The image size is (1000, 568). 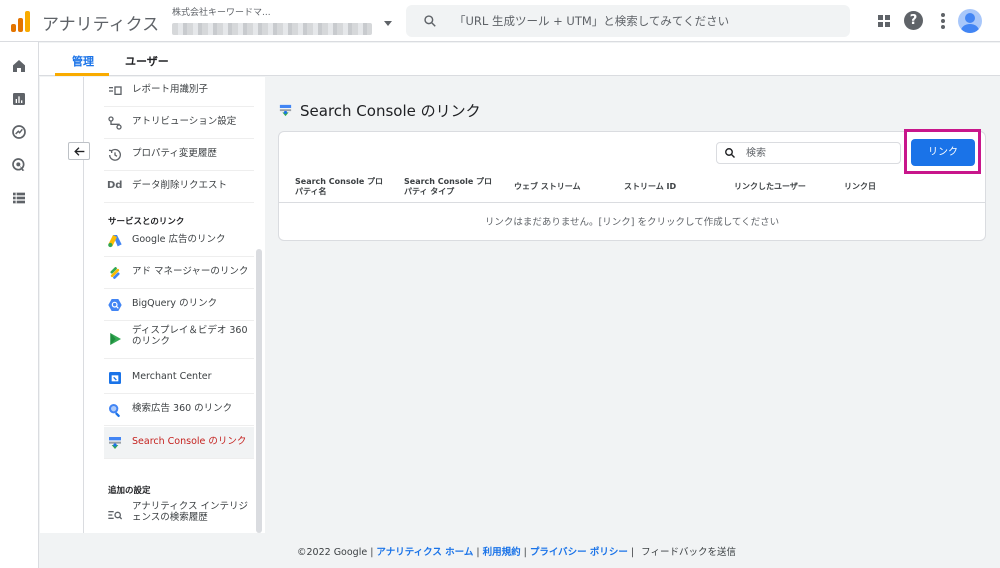 I want to click on nav-item-label: アド マネージャーのリンク, so click(x=190, y=271).